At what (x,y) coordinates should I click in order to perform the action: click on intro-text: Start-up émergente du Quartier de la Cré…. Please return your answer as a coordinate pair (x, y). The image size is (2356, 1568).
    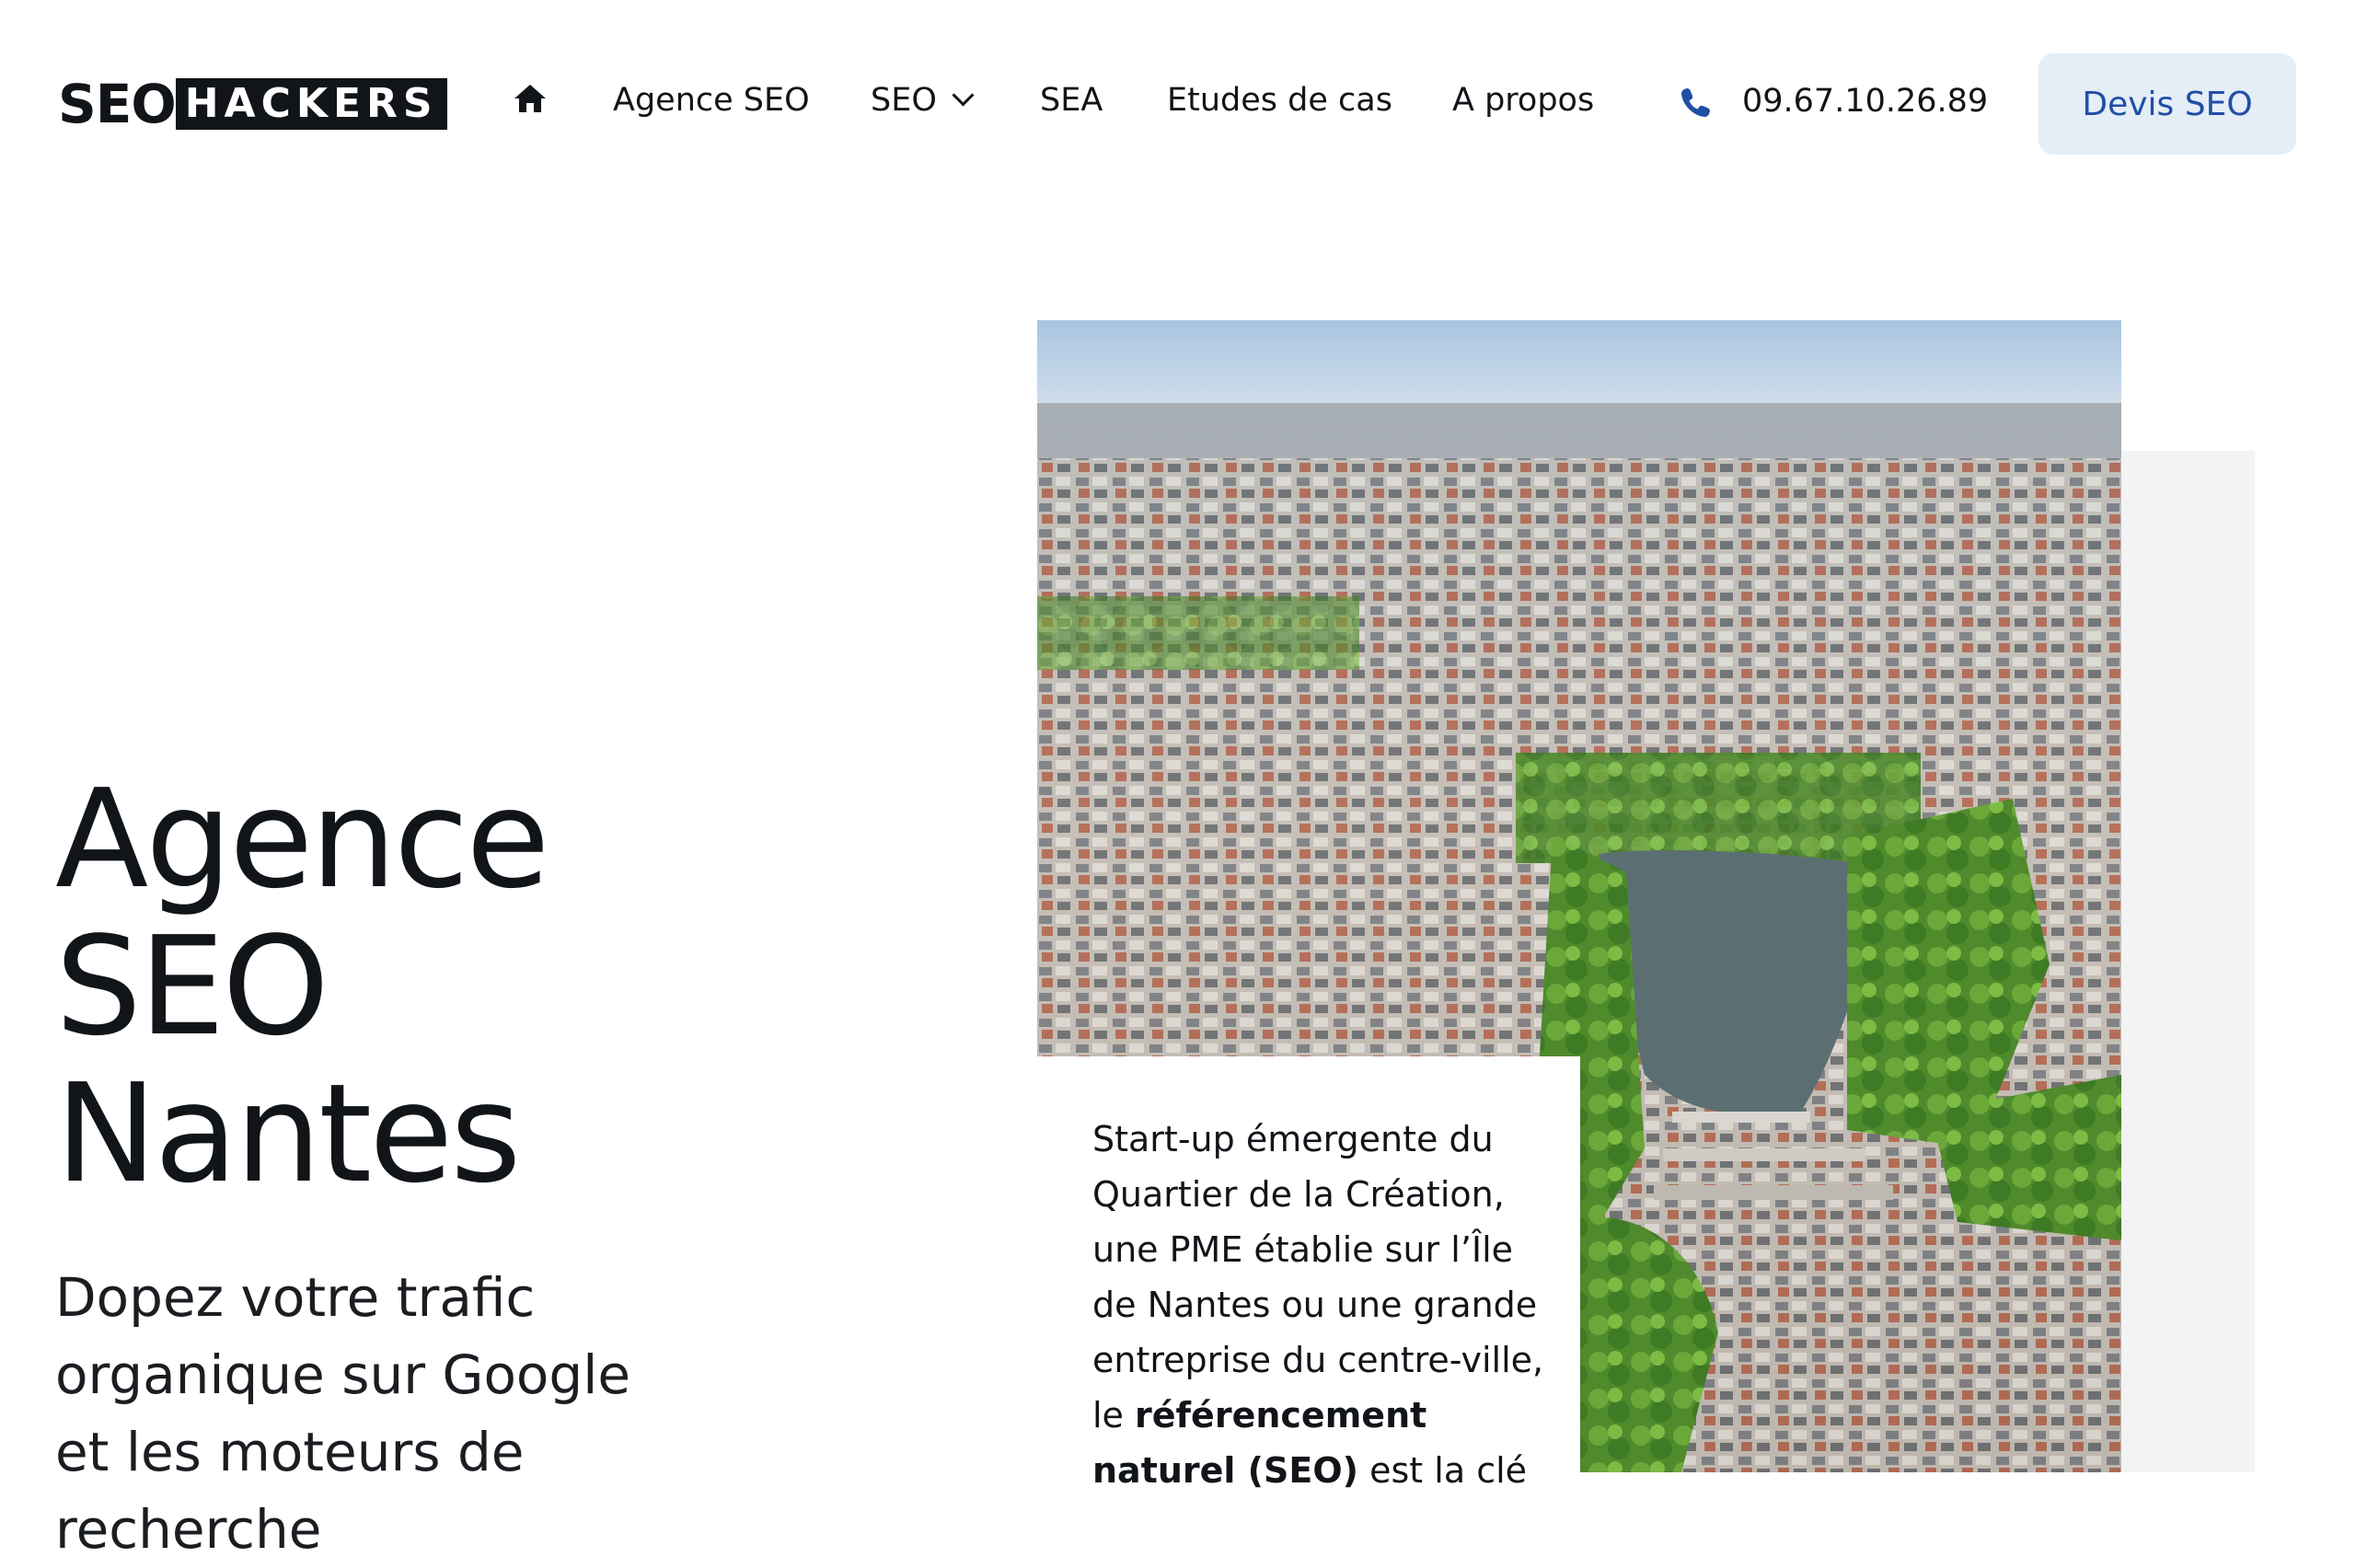
    Looking at the image, I should click on (1322, 1305).